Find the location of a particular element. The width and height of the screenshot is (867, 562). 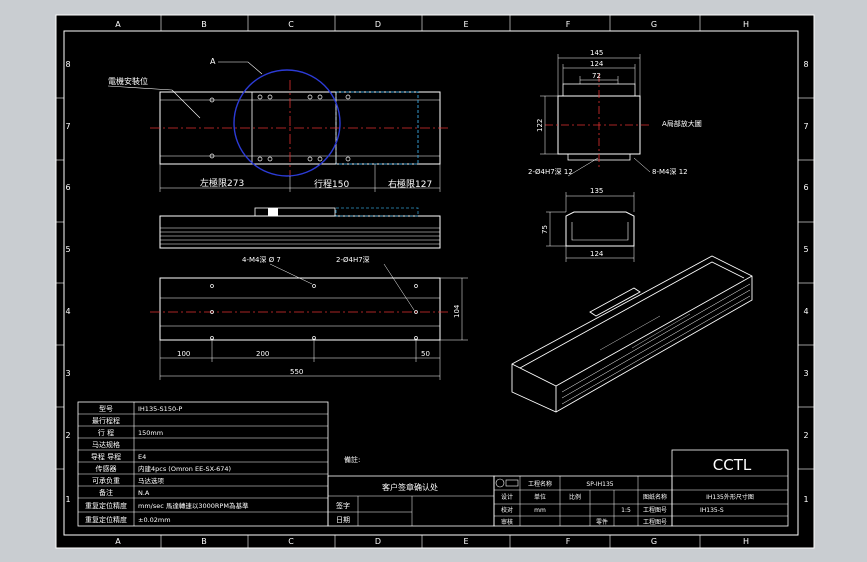

dim-left-limit: 左極限273 is located at coordinates (222, 183).